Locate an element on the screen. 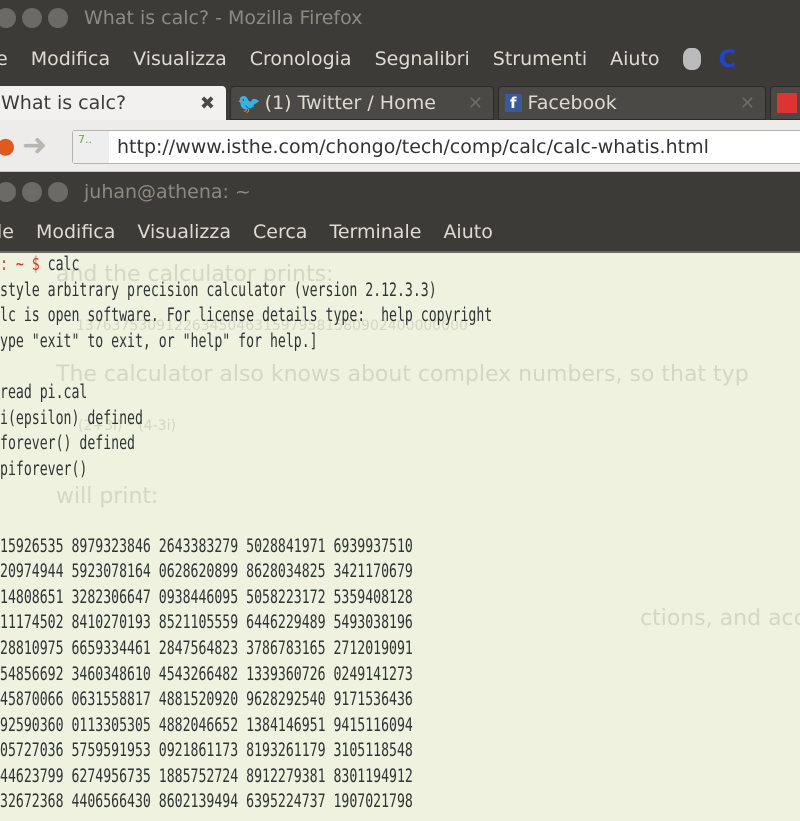 The image size is (800, 821). close-window-button is located at coordinates (8, 18).